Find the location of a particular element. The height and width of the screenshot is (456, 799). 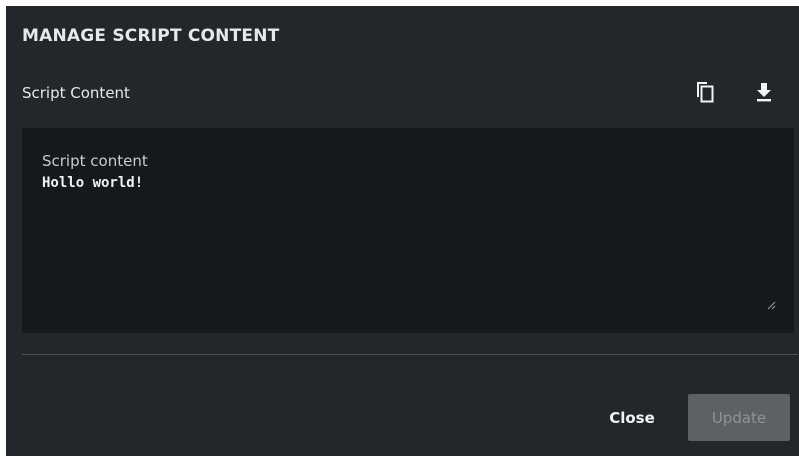

close-button: Close is located at coordinates (632, 418).